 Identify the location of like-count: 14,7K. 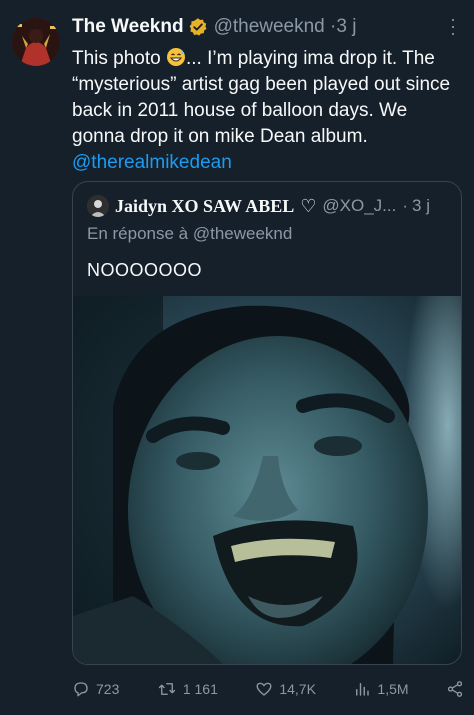
(297, 689).